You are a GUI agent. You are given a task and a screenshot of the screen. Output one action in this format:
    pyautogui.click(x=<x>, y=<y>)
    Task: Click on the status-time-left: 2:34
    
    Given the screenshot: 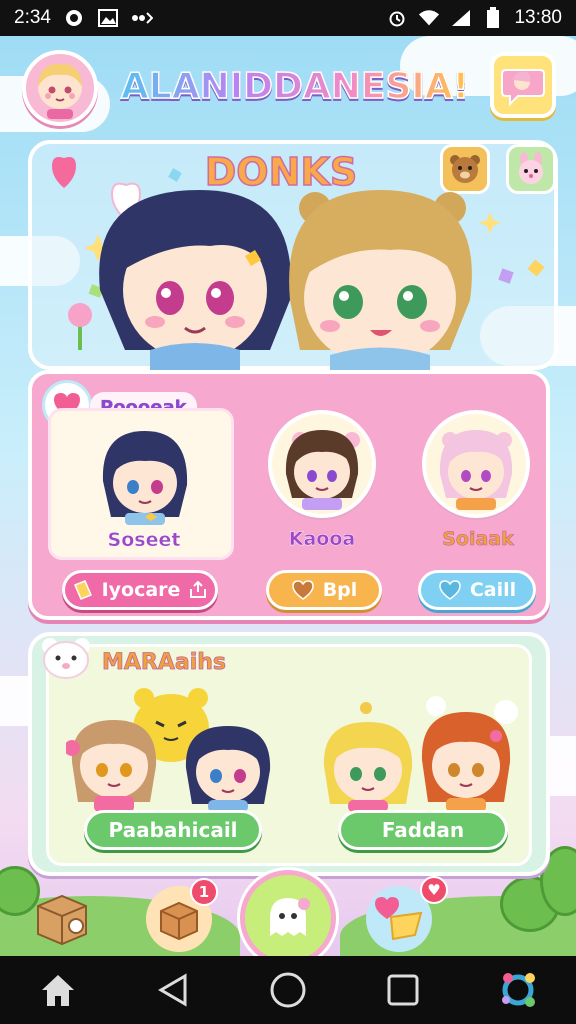 What is the action you would take?
    pyautogui.click(x=32, y=17)
    